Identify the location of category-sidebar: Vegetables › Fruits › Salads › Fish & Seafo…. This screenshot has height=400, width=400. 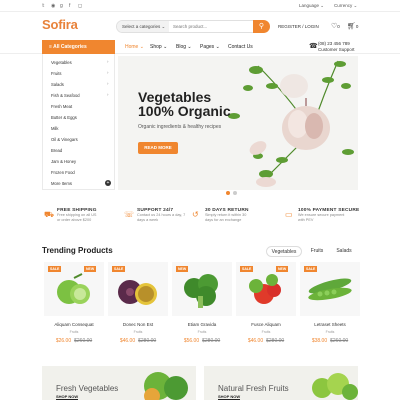
(78, 122).